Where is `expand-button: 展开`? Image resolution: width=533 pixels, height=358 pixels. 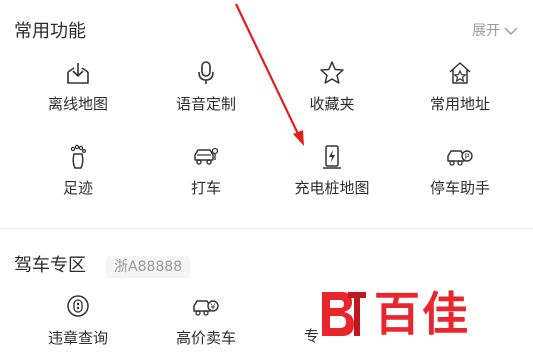 expand-button: 展开 is located at coordinates (495, 31).